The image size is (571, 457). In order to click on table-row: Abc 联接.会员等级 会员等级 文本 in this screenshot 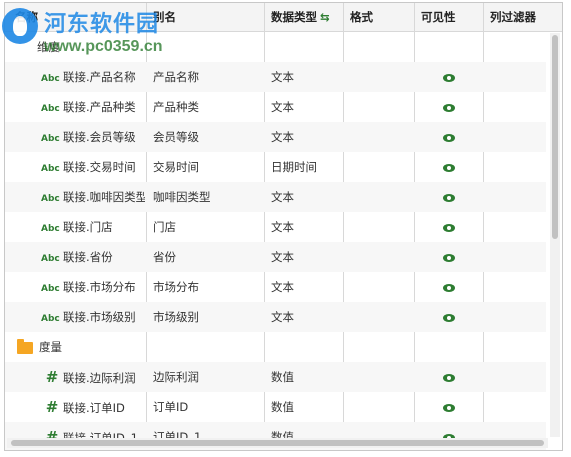, I will do `click(275, 137)`.